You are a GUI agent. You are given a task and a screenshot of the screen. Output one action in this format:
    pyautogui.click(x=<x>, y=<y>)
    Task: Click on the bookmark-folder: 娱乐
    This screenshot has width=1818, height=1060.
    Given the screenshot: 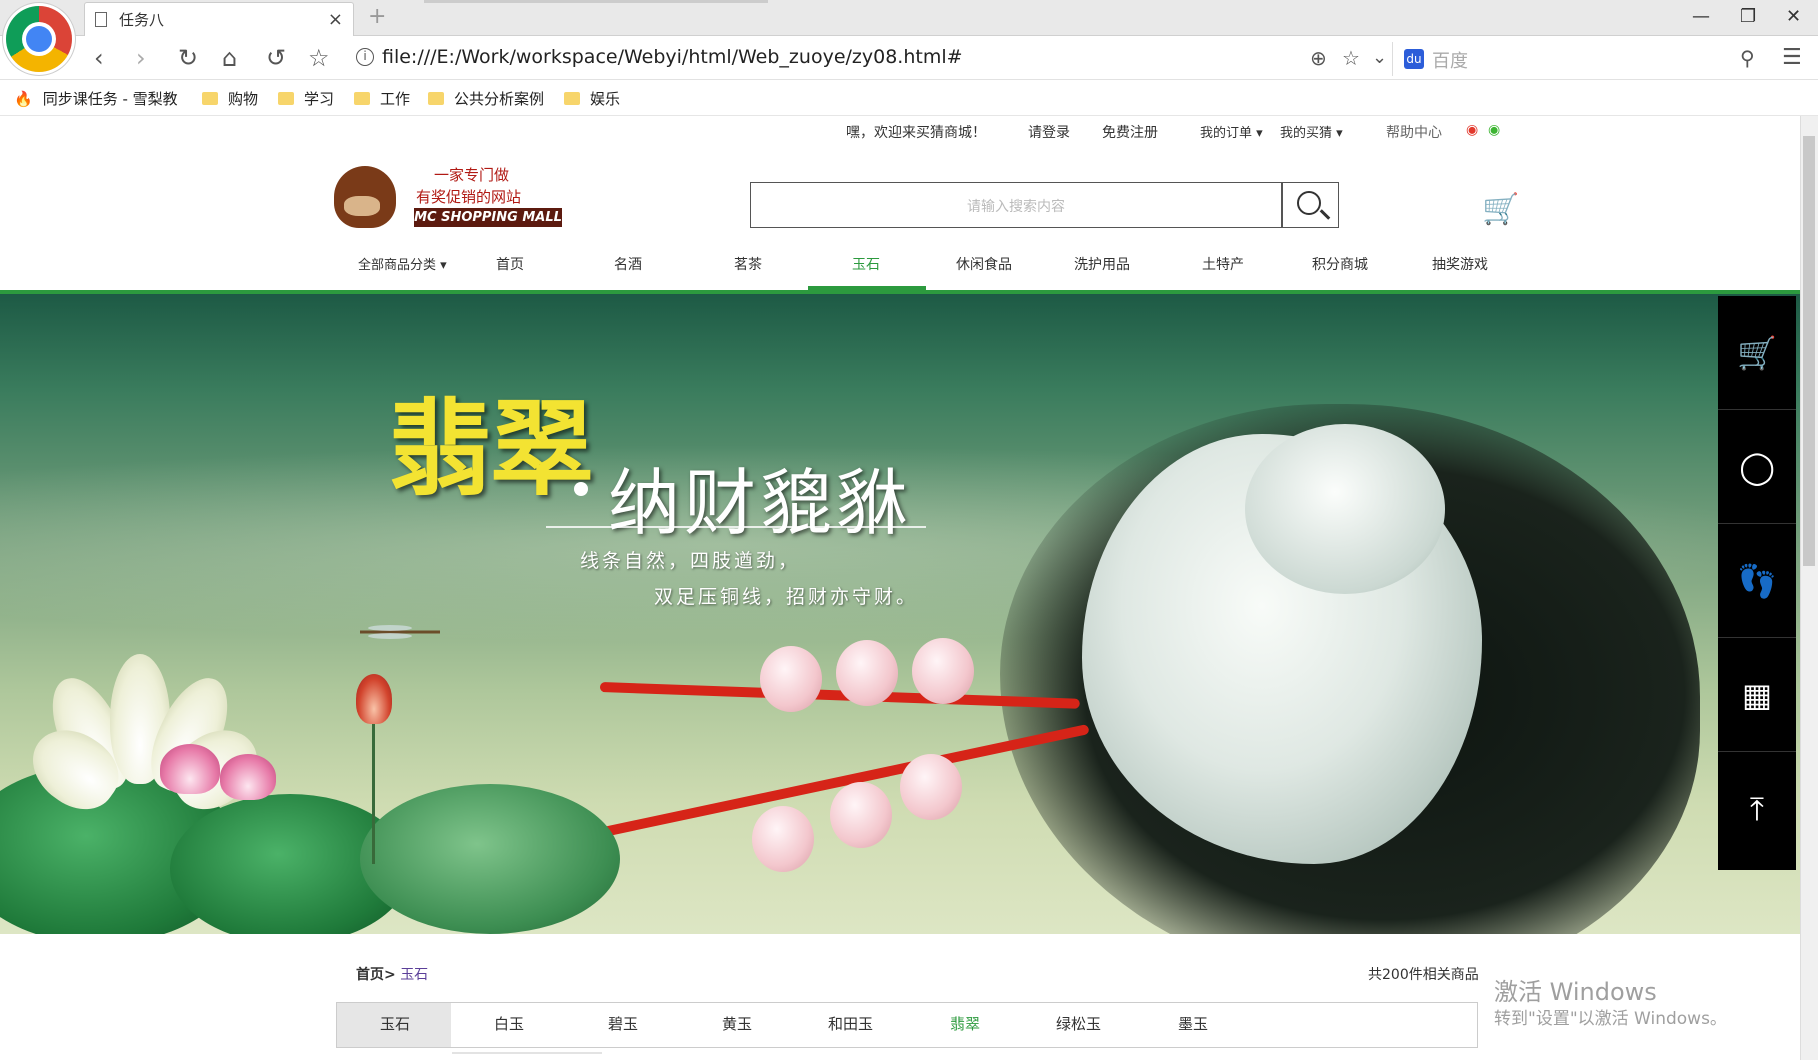 What is the action you would take?
    pyautogui.click(x=592, y=98)
    